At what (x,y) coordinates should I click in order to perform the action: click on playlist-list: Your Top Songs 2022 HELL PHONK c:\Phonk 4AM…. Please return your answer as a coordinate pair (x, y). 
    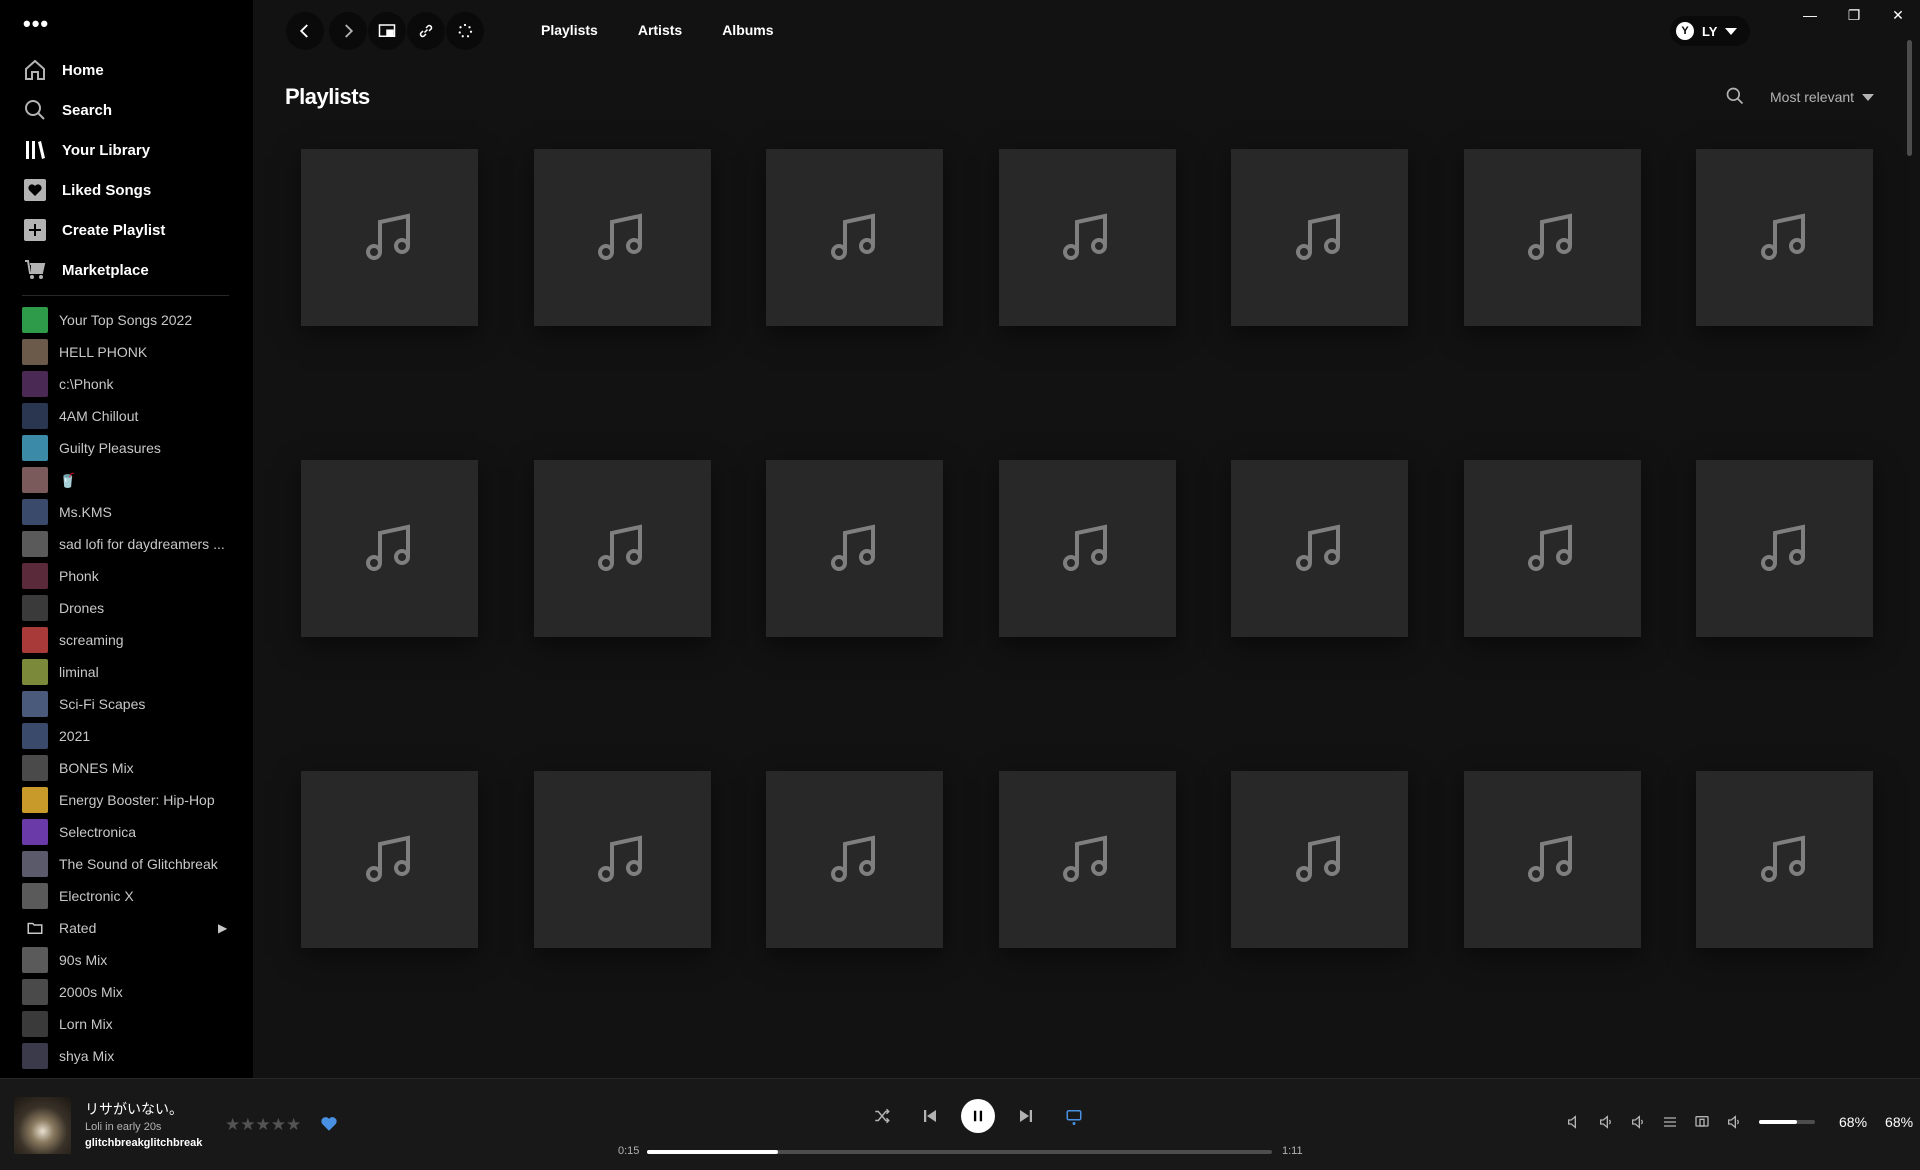
    Looking at the image, I should click on (126, 688).